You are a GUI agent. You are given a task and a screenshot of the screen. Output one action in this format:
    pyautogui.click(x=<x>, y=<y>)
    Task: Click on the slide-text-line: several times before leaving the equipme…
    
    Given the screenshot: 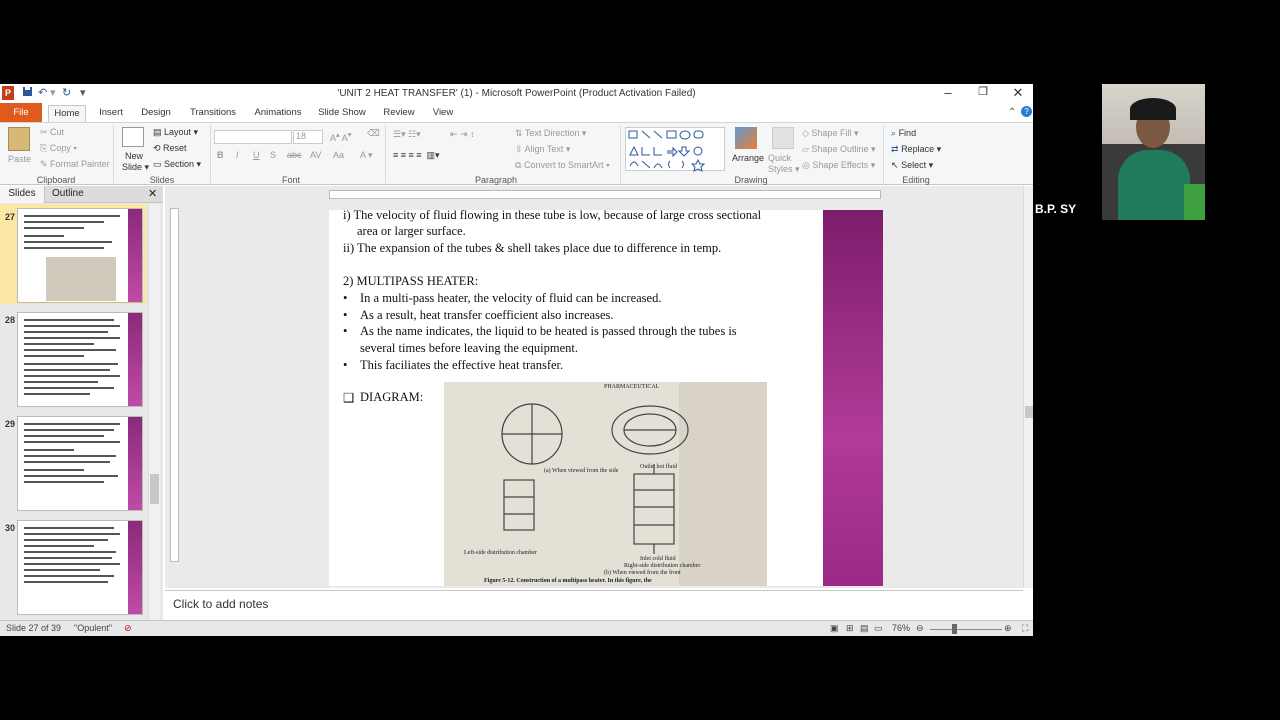 What is the action you would take?
    pyautogui.click(x=469, y=348)
    